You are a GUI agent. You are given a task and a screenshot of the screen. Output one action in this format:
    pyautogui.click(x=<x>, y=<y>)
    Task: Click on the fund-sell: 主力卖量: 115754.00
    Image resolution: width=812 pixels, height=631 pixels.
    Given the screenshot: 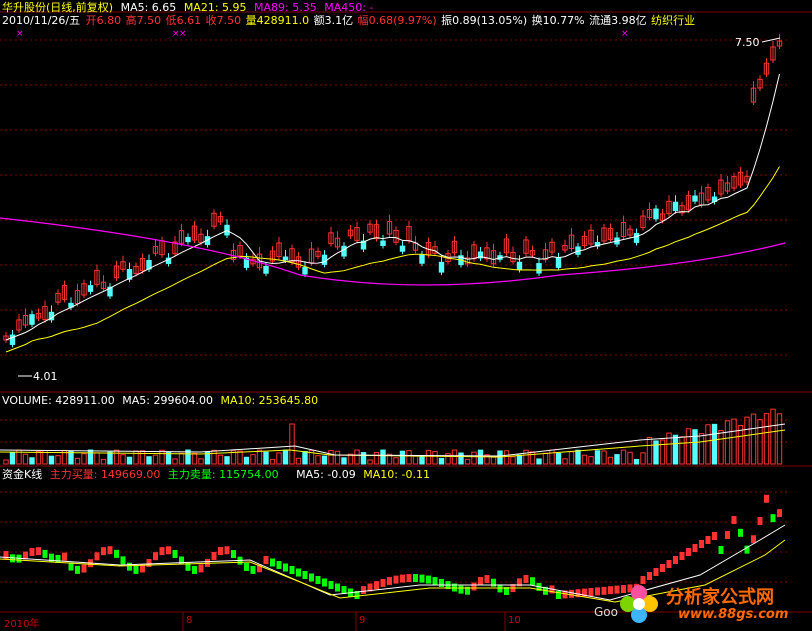 What is the action you would take?
    pyautogui.click(x=223, y=474)
    